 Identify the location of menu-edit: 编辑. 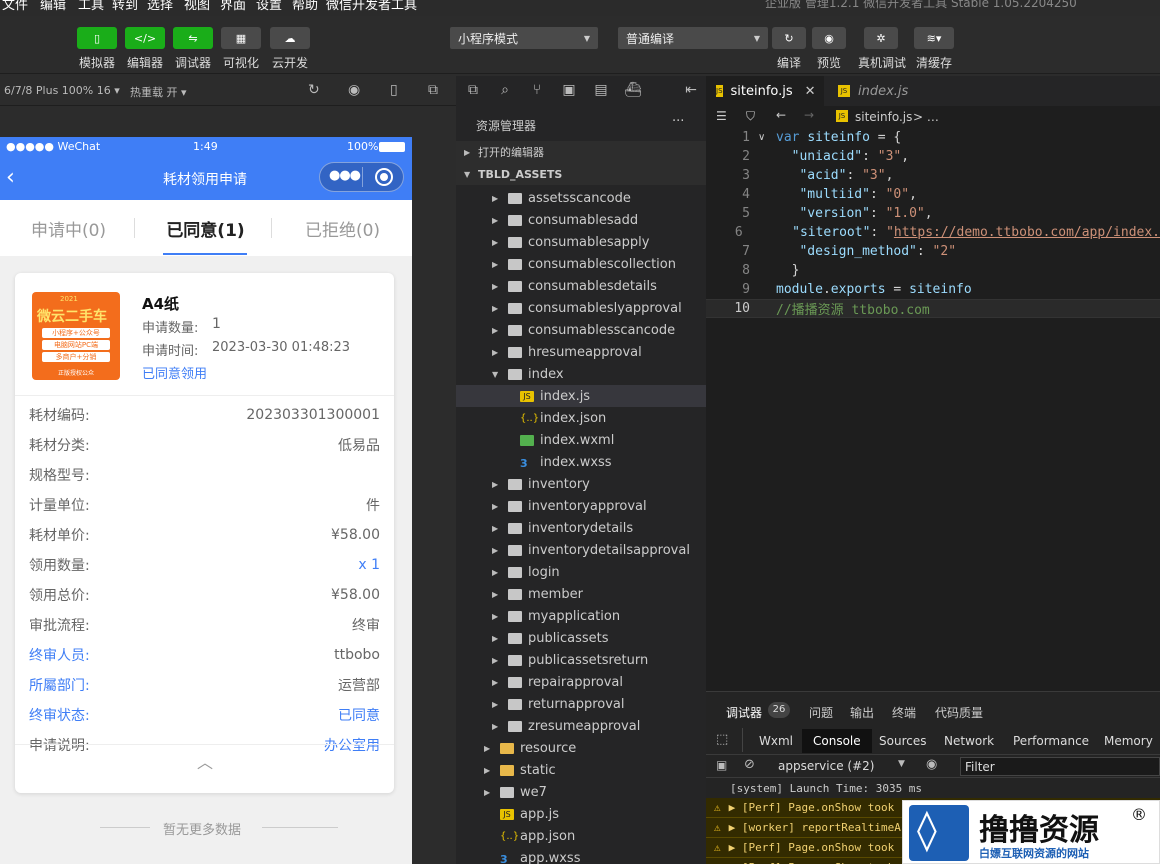
(53, 6).